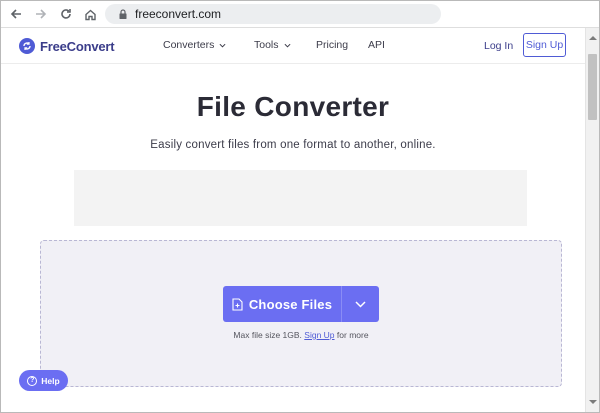  I want to click on forward-button, so click(41, 14).